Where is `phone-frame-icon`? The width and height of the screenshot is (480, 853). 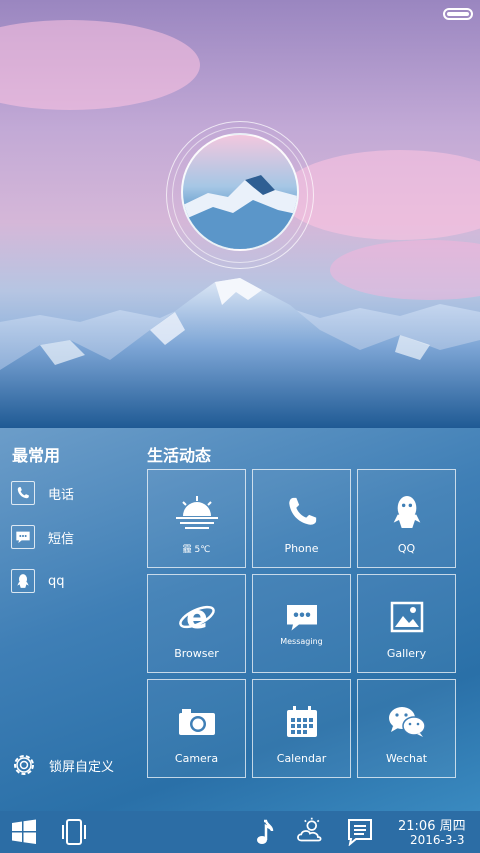 phone-frame-icon is located at coordinates (74, 832).